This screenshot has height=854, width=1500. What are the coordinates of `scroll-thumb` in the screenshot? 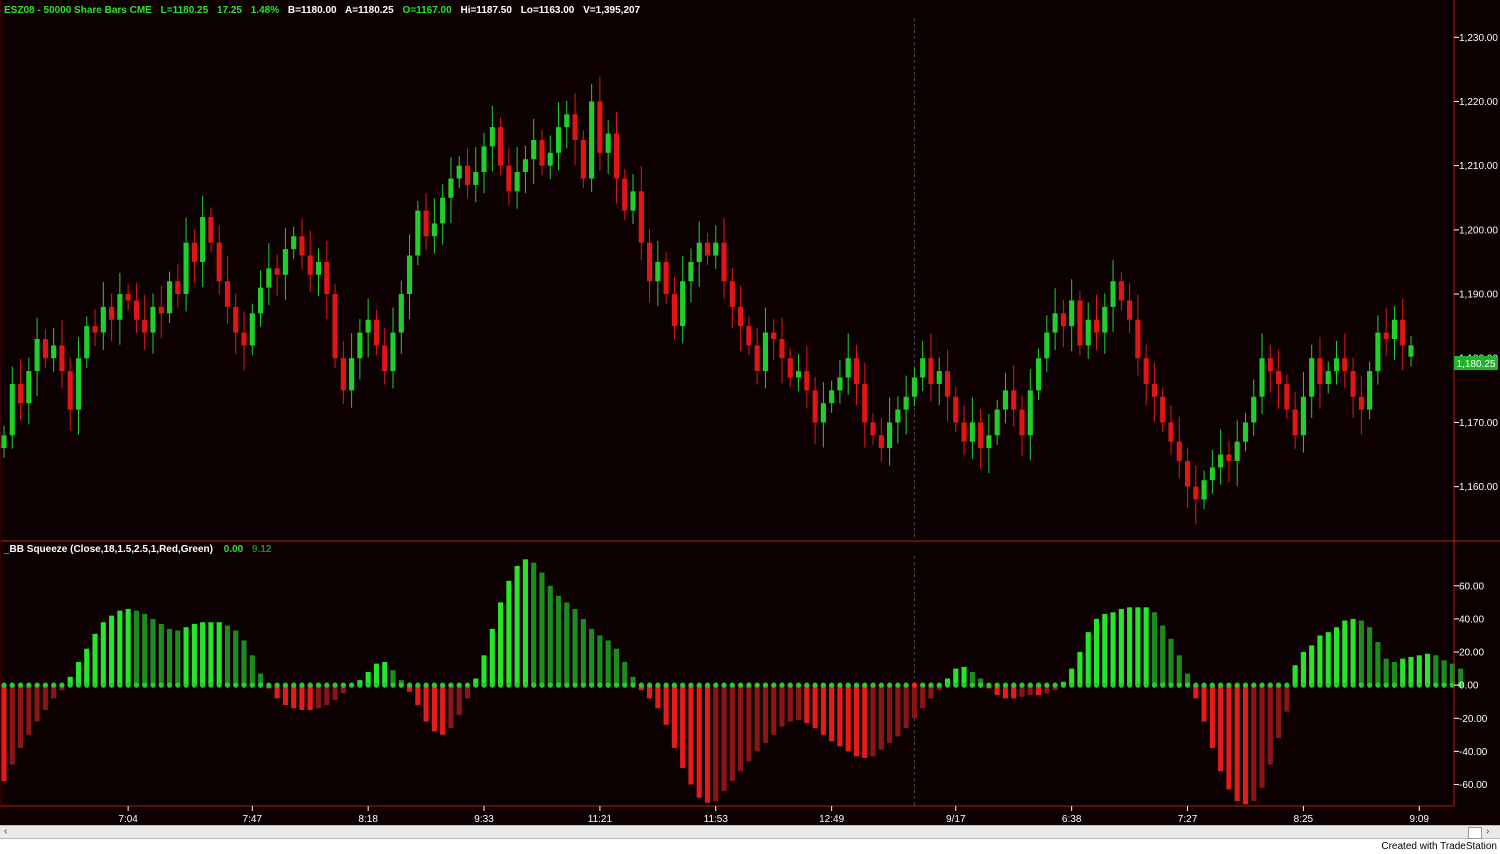 It's located at (1475, 833).